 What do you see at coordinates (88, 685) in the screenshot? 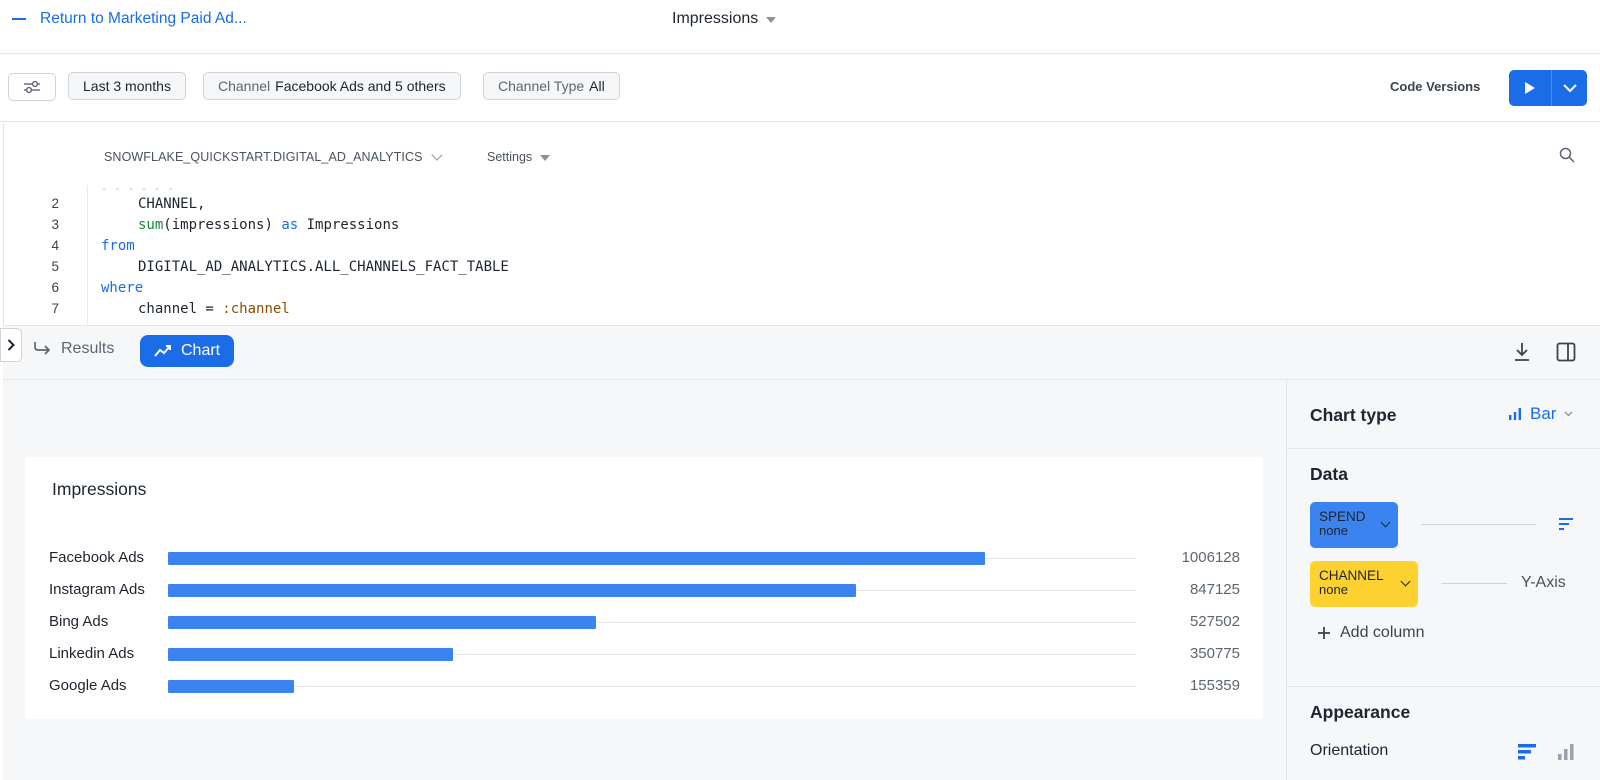
I see `bar-category-label: Google Ads` at bounding box center [88, 685].